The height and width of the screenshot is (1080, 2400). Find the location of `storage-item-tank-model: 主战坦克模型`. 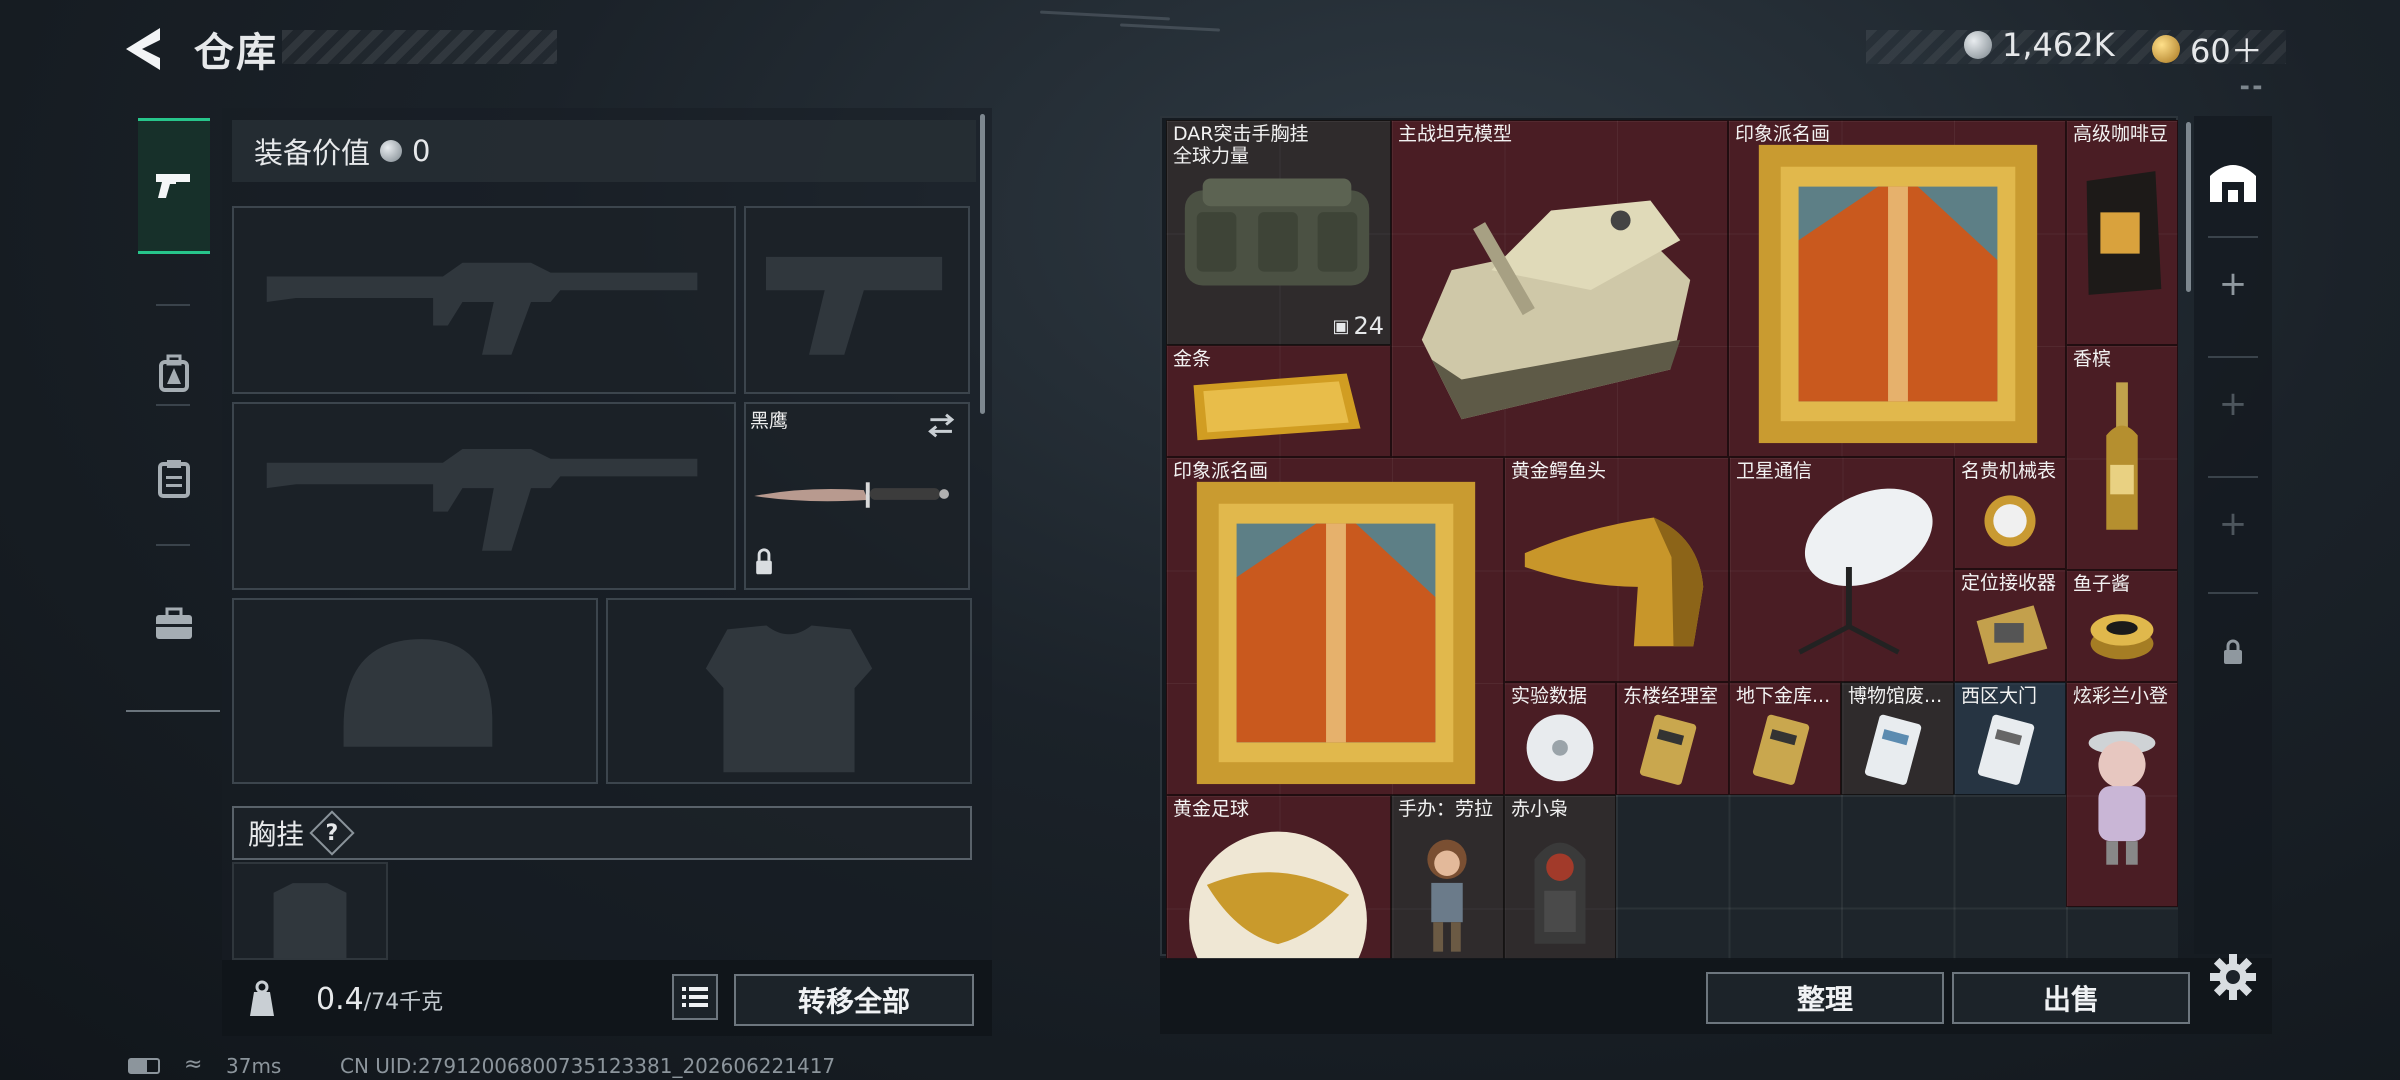

storage-item-tank-model: 主战坦克模型 is located at coordinates (1559, 288).